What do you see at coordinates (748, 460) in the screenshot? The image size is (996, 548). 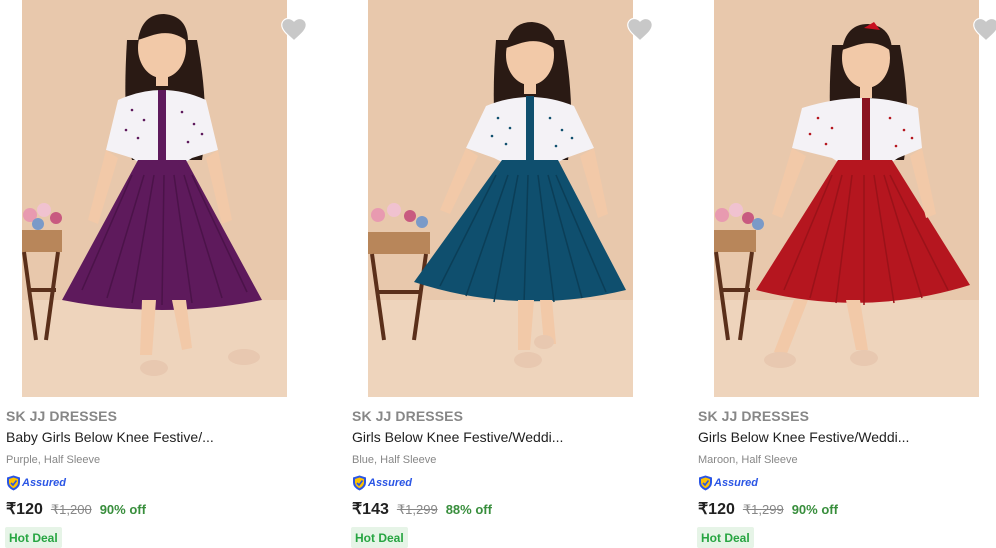 I see `product-variant: Maroon, Half Sleeve` at bounding box center [748, 460].